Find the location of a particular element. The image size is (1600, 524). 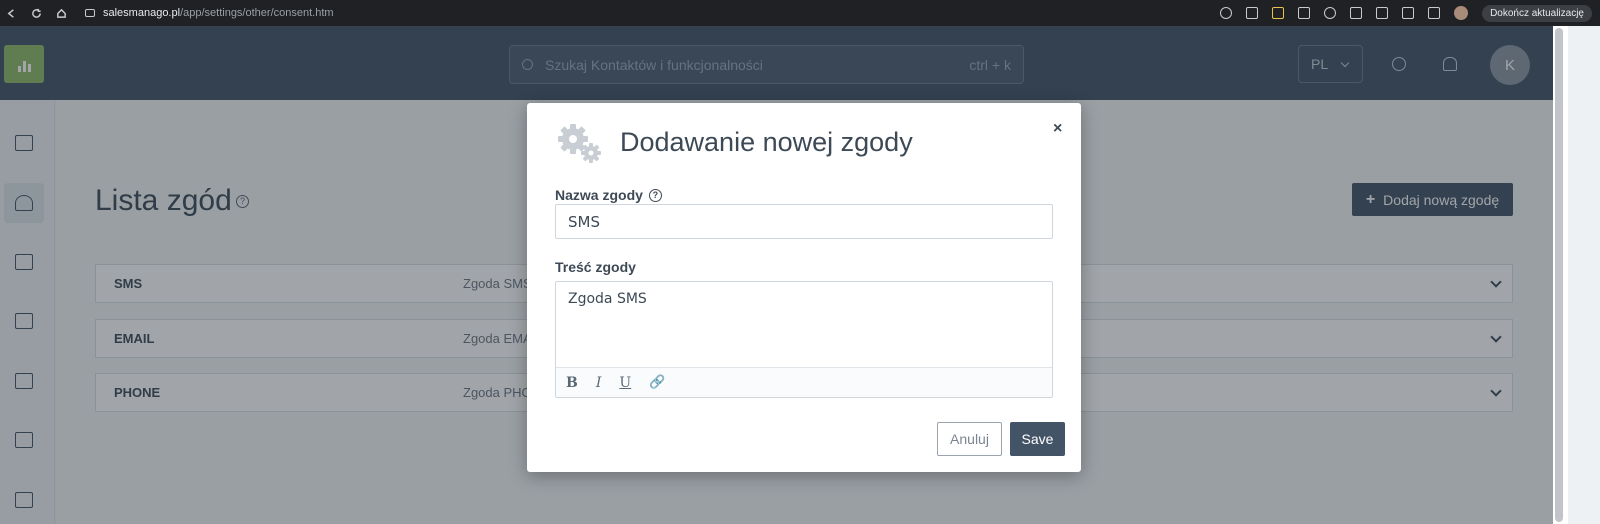

update-button: Dokończ aktualizację is located at coordinates (1537, 13).